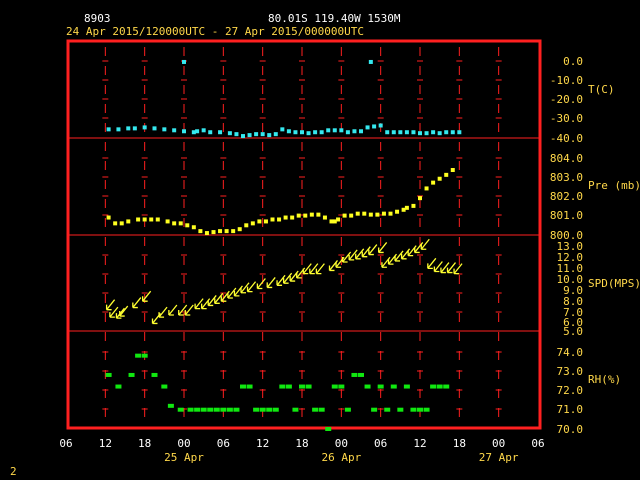  What do you see at coordinates (573, 61) in the screenshot?
I see `temperature-tick-label: 0.0` at bounding box center [573, 61].